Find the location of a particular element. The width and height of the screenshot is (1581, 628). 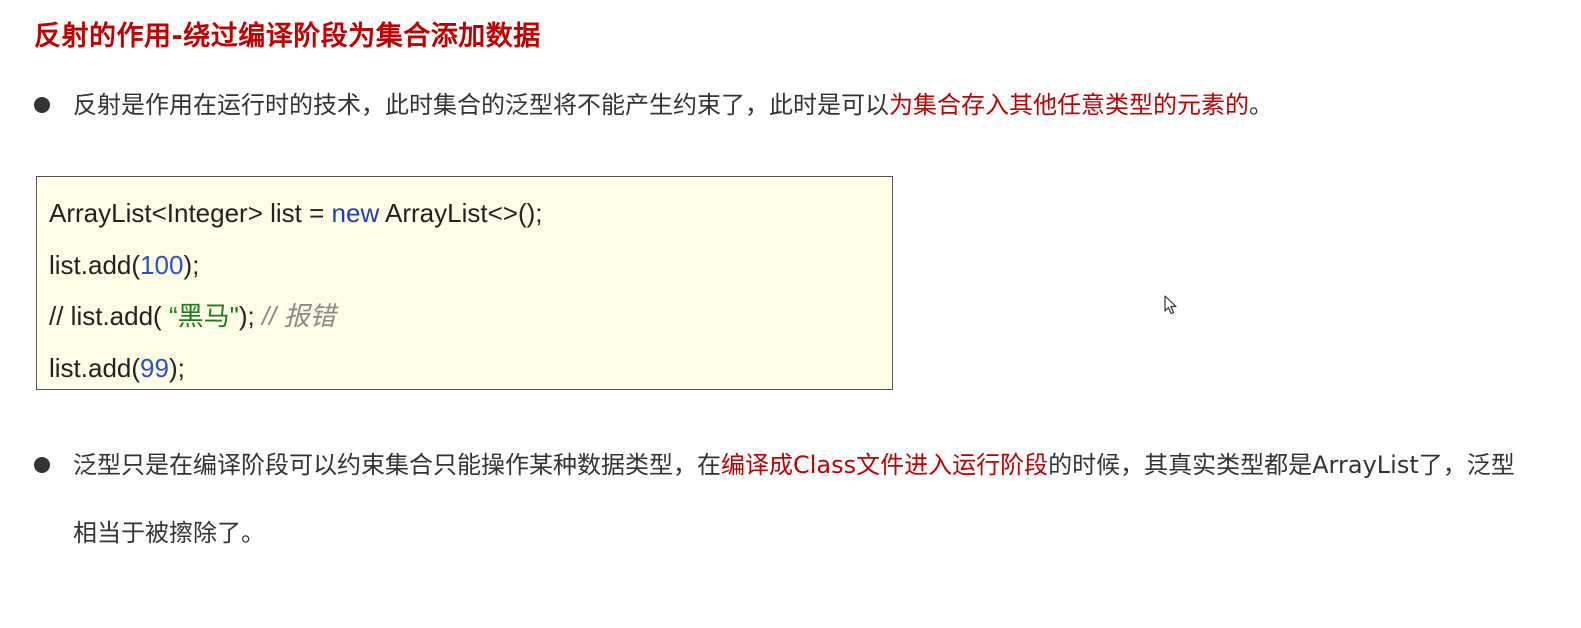

code-string: “黑马" is located at coordinates (203, 316).